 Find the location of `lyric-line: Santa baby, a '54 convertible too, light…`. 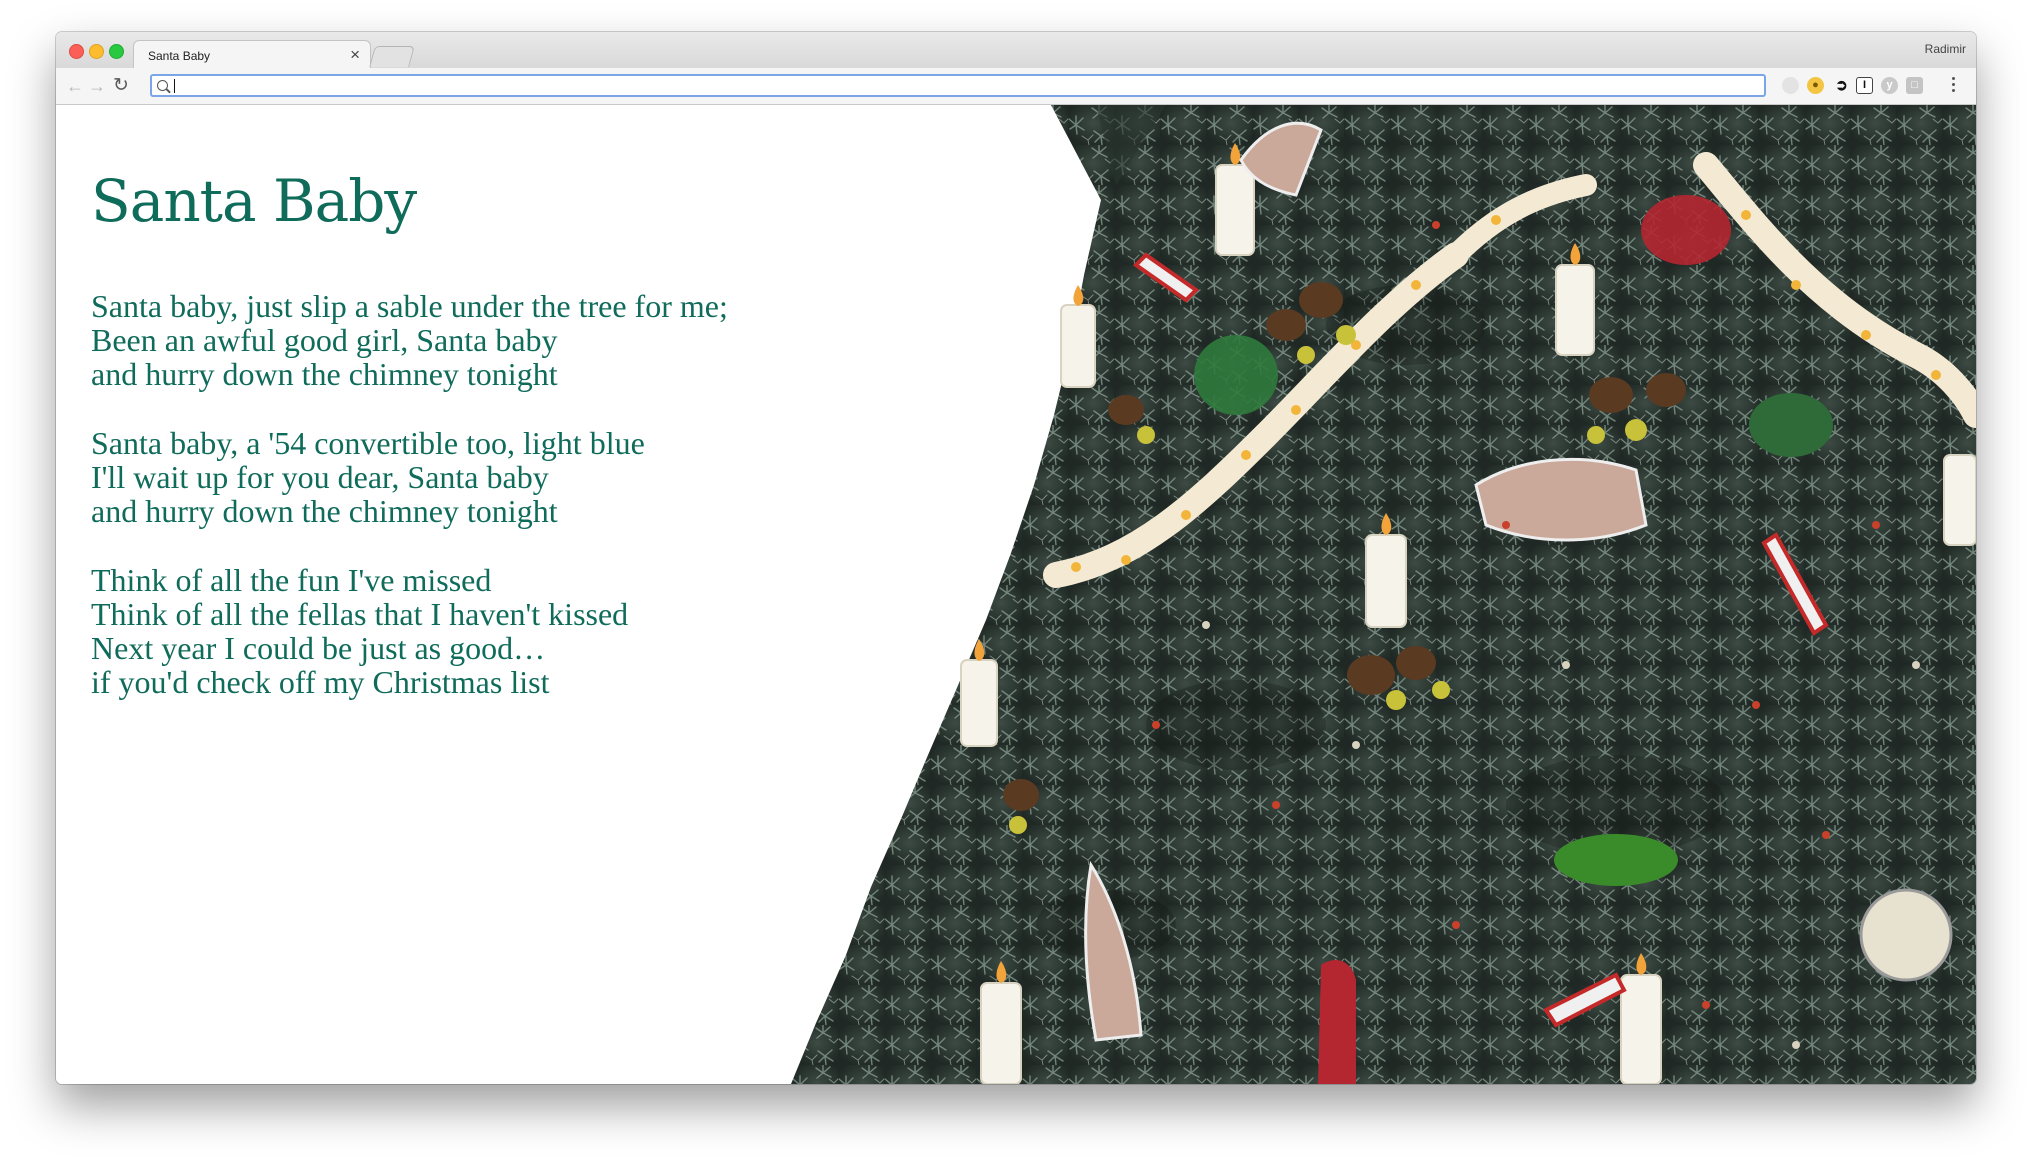

lyric-line: Santa baby, a '54 convertible too, light… is located at coordinates (368, 443).